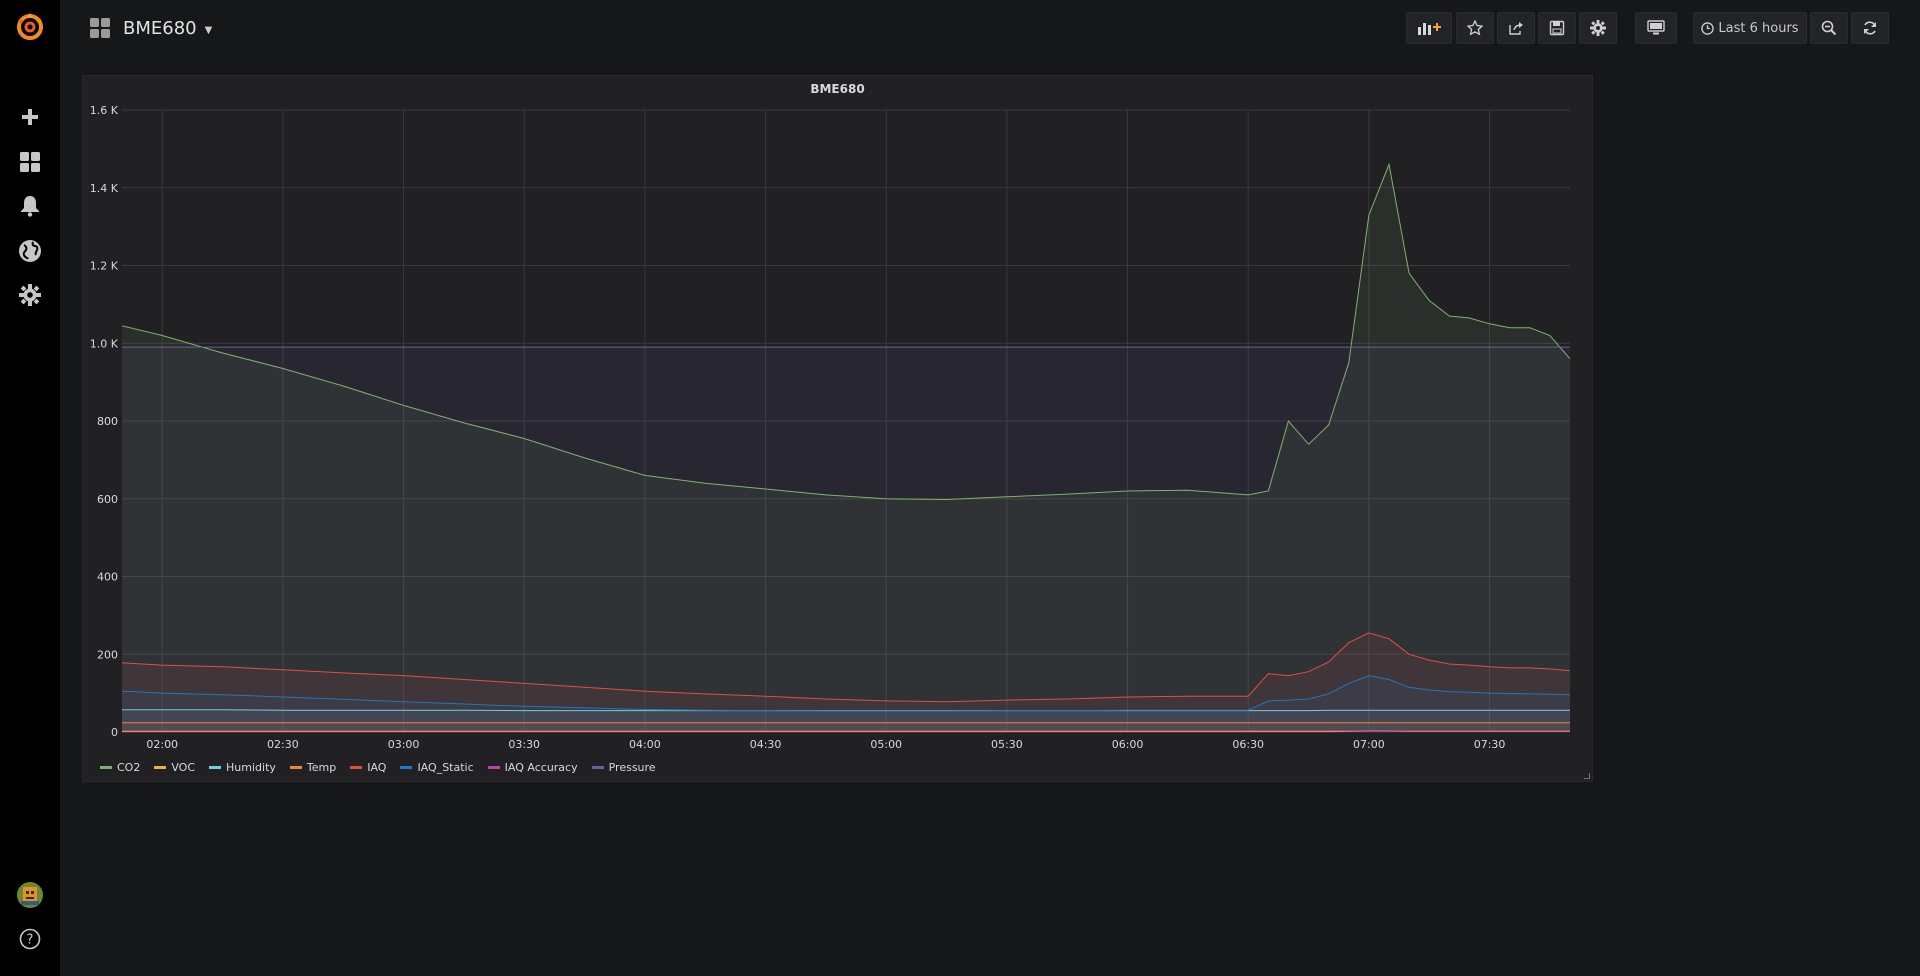  I want to click on legend-item-pressure: Pressure, so click(623, 767).